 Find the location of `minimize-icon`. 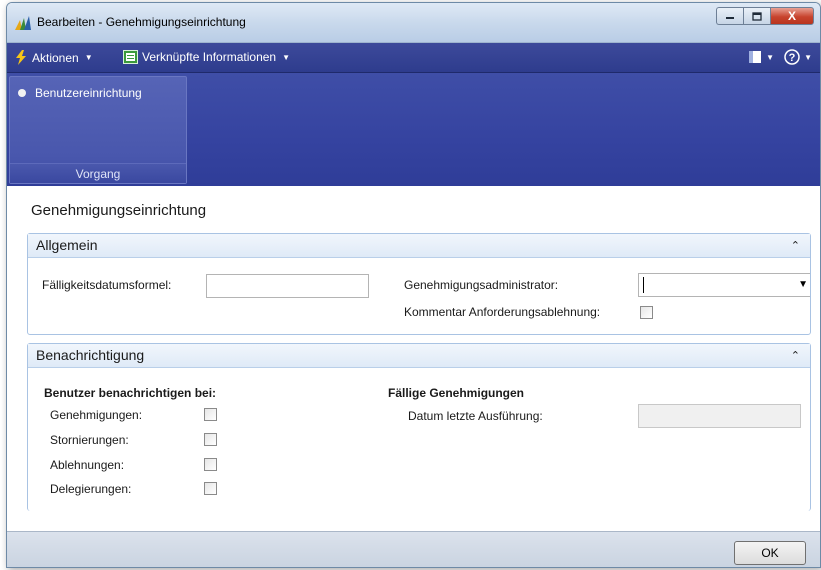

minimize-icon is located at coordinates (730, 18).